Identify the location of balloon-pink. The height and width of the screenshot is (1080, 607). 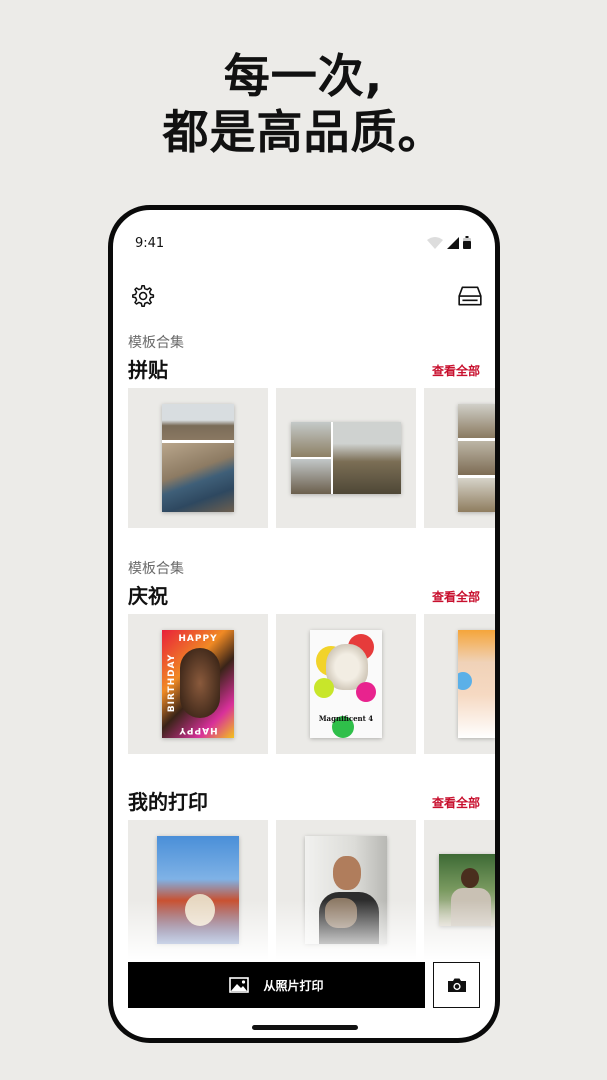
(366, 692).